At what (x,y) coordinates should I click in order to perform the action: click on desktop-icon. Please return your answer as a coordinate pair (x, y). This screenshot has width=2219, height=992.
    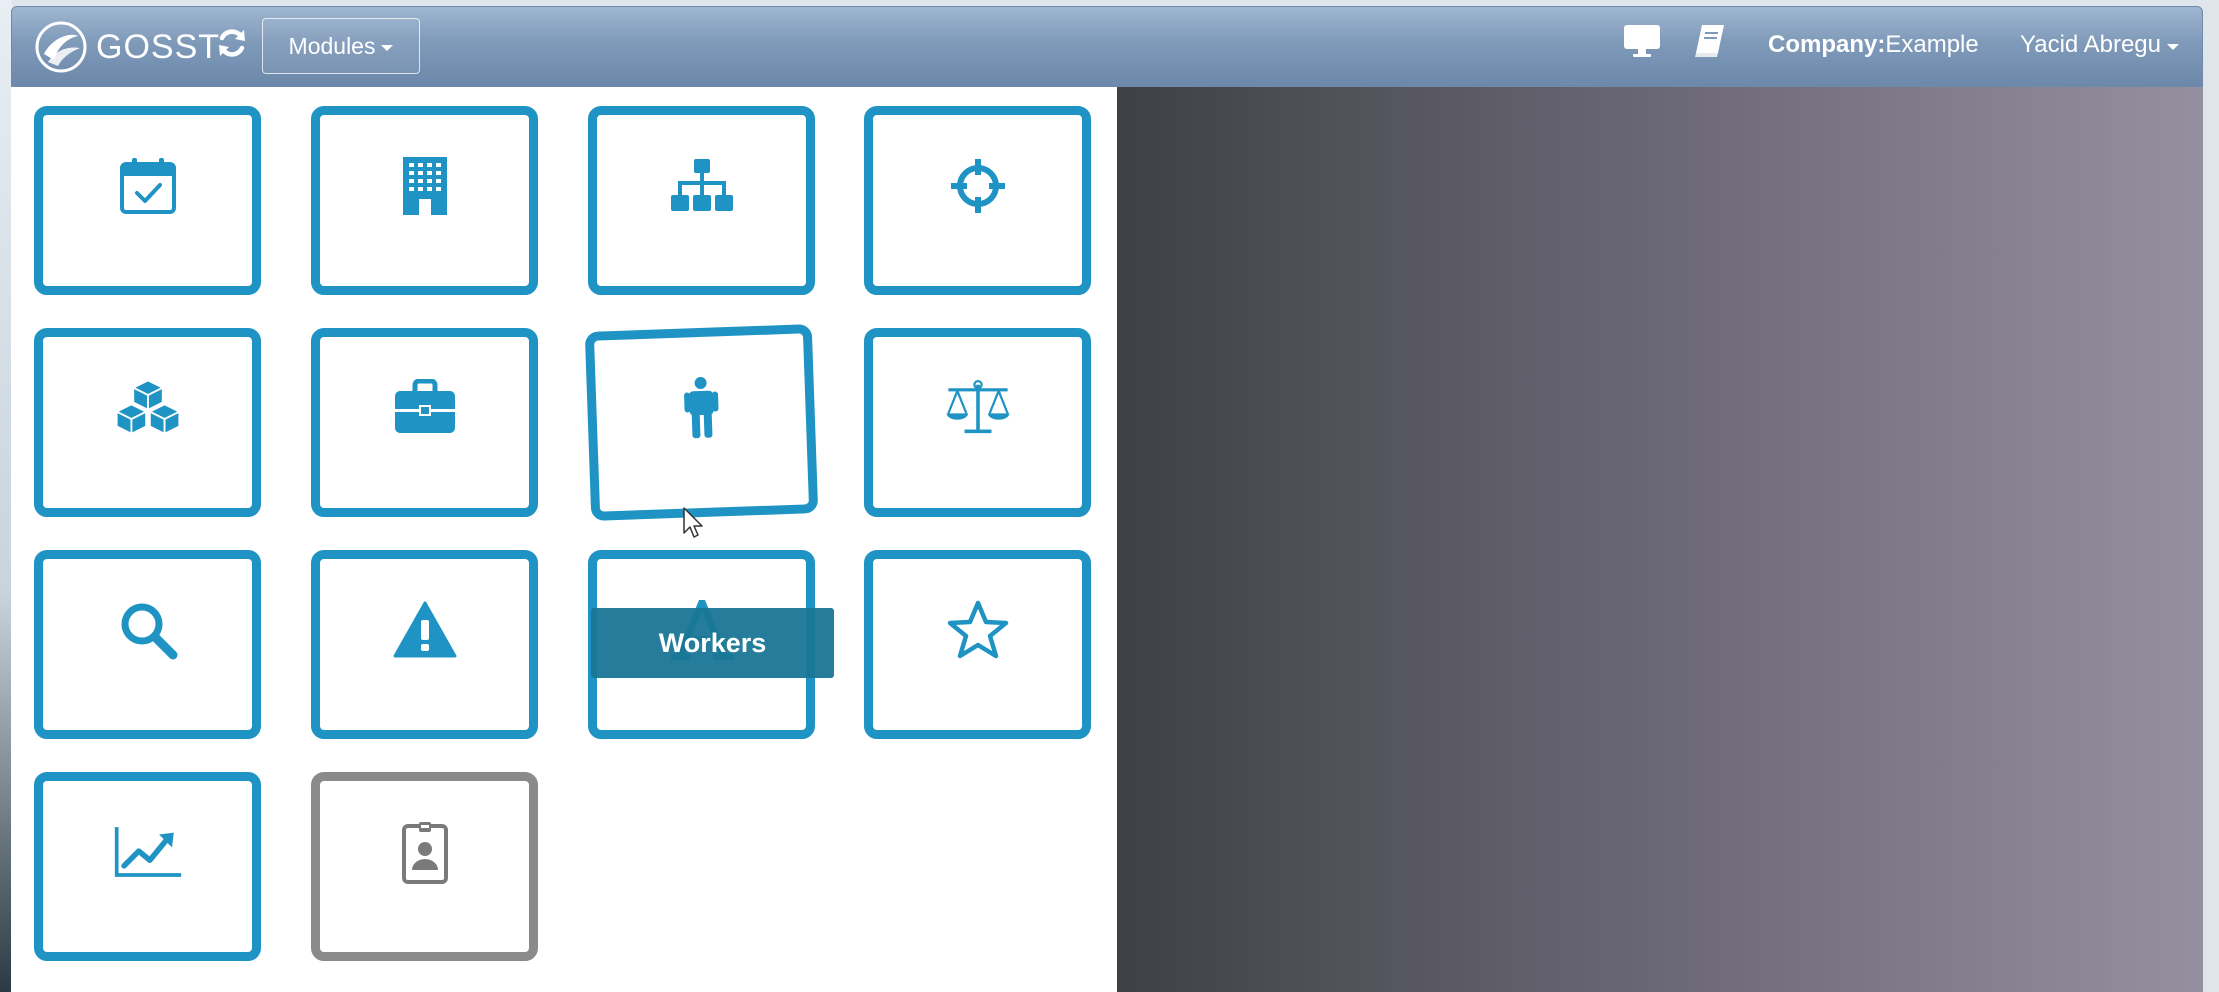
    Looking at the image, I should click on (1642, 41).